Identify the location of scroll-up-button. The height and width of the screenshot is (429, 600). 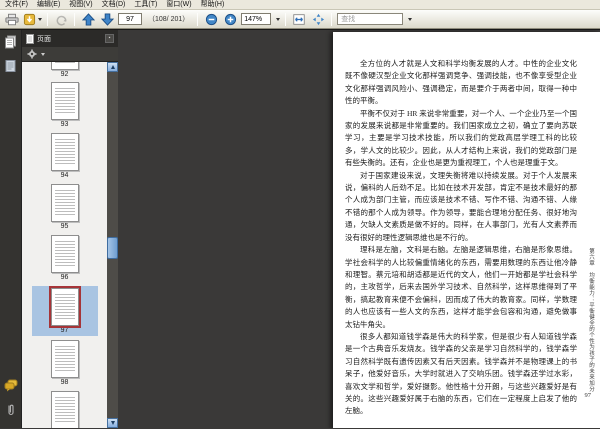
(112, 67).